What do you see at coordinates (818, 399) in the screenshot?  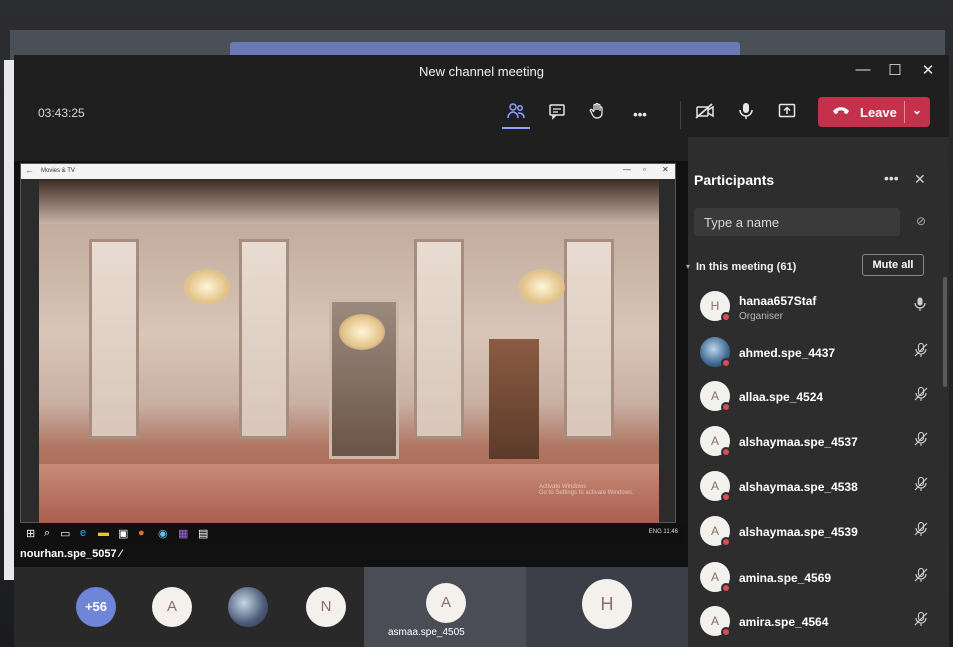 I see `participant-row: A allaa.spe_4524` at bounding box center [818, 399].